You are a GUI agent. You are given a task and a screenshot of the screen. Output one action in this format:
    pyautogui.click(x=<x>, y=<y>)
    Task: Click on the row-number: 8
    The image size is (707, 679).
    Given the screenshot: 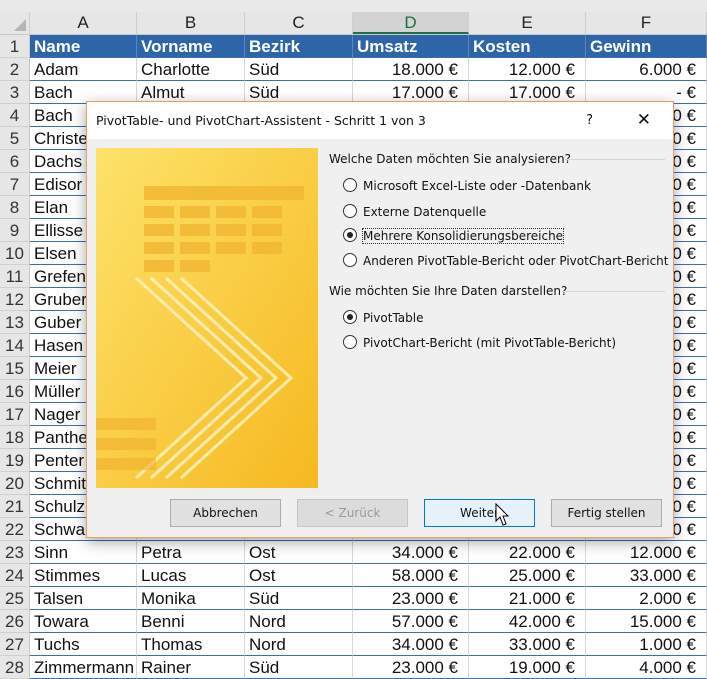 What is the action you would take?
    pyautogui.click(x=15, y=207)
    